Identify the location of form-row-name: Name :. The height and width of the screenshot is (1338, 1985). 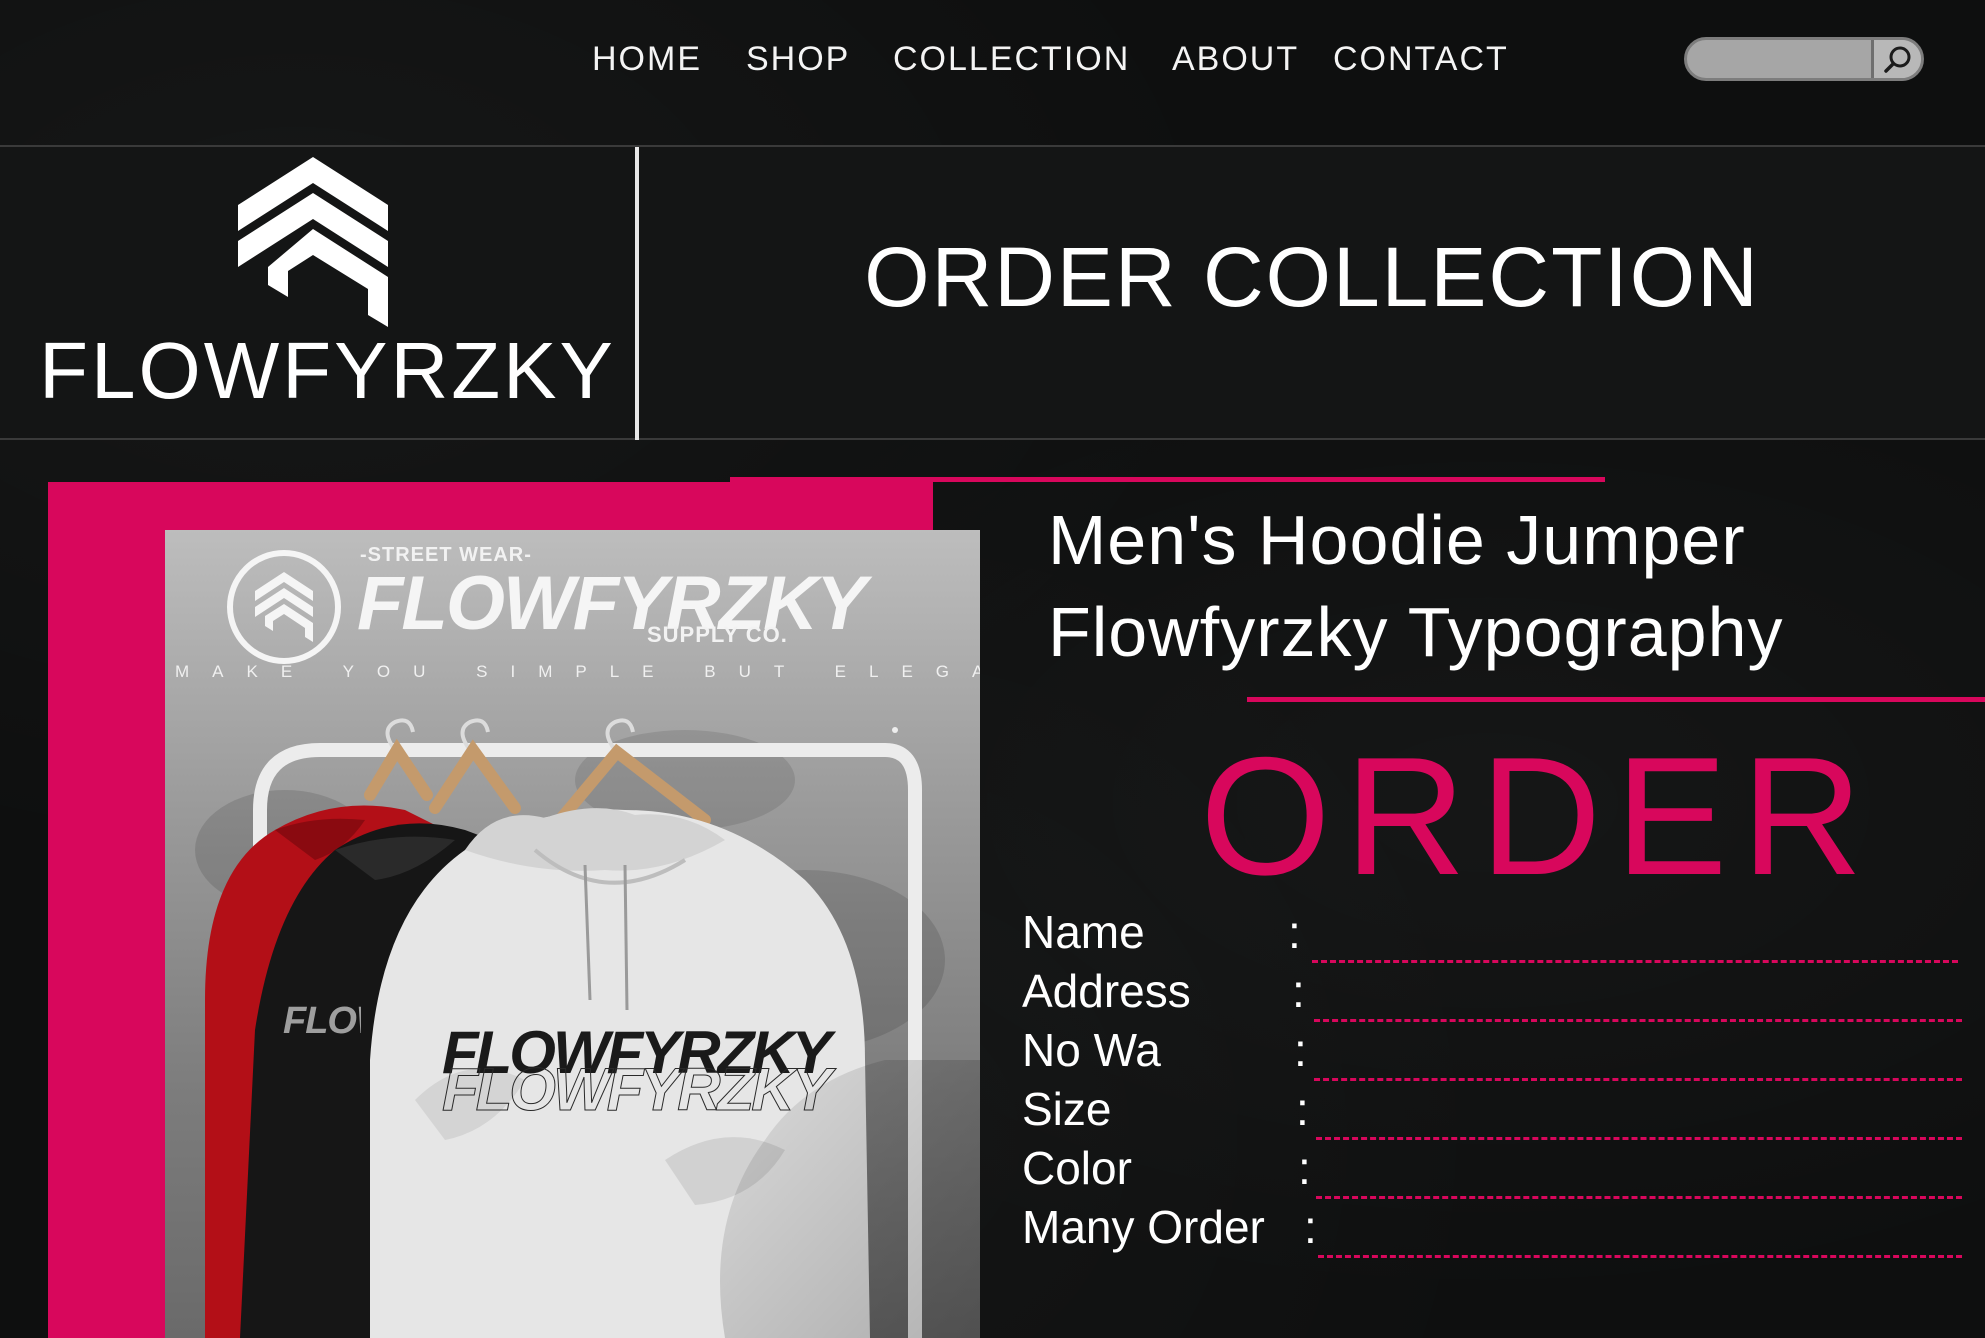
(1492, 934).